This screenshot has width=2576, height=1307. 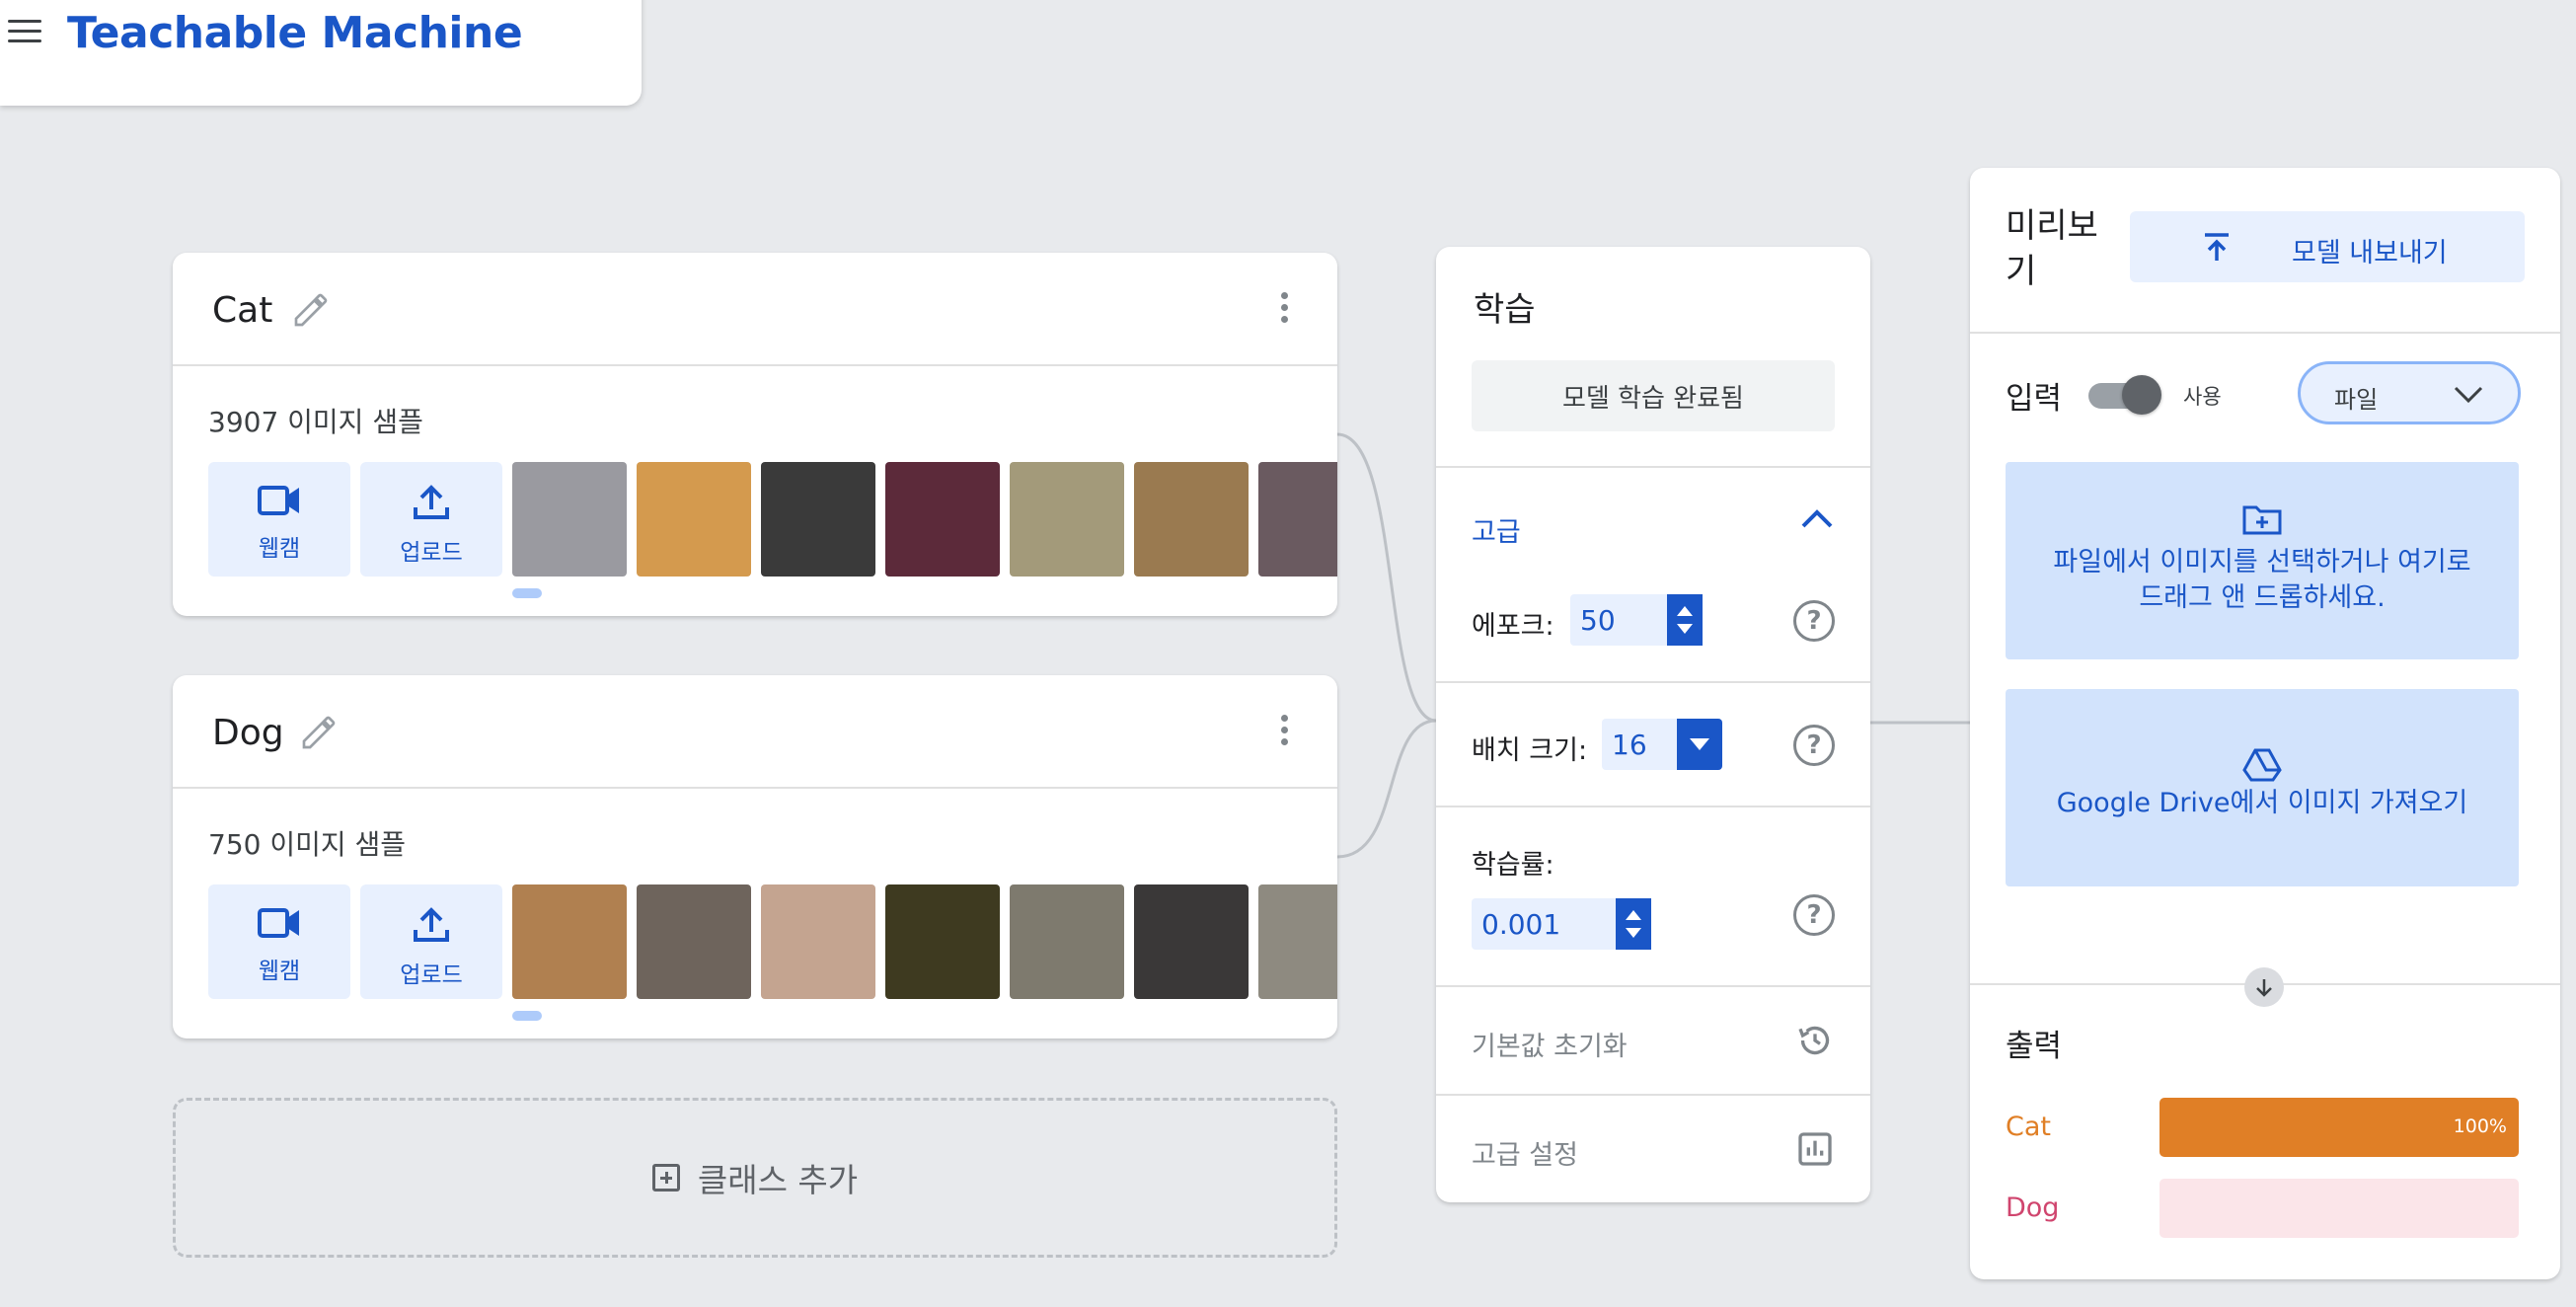 What do you see at coordinates (1496, 532) in the screenshot?
I see `advanced-label: 고급` at bounding box center [1496, 532].